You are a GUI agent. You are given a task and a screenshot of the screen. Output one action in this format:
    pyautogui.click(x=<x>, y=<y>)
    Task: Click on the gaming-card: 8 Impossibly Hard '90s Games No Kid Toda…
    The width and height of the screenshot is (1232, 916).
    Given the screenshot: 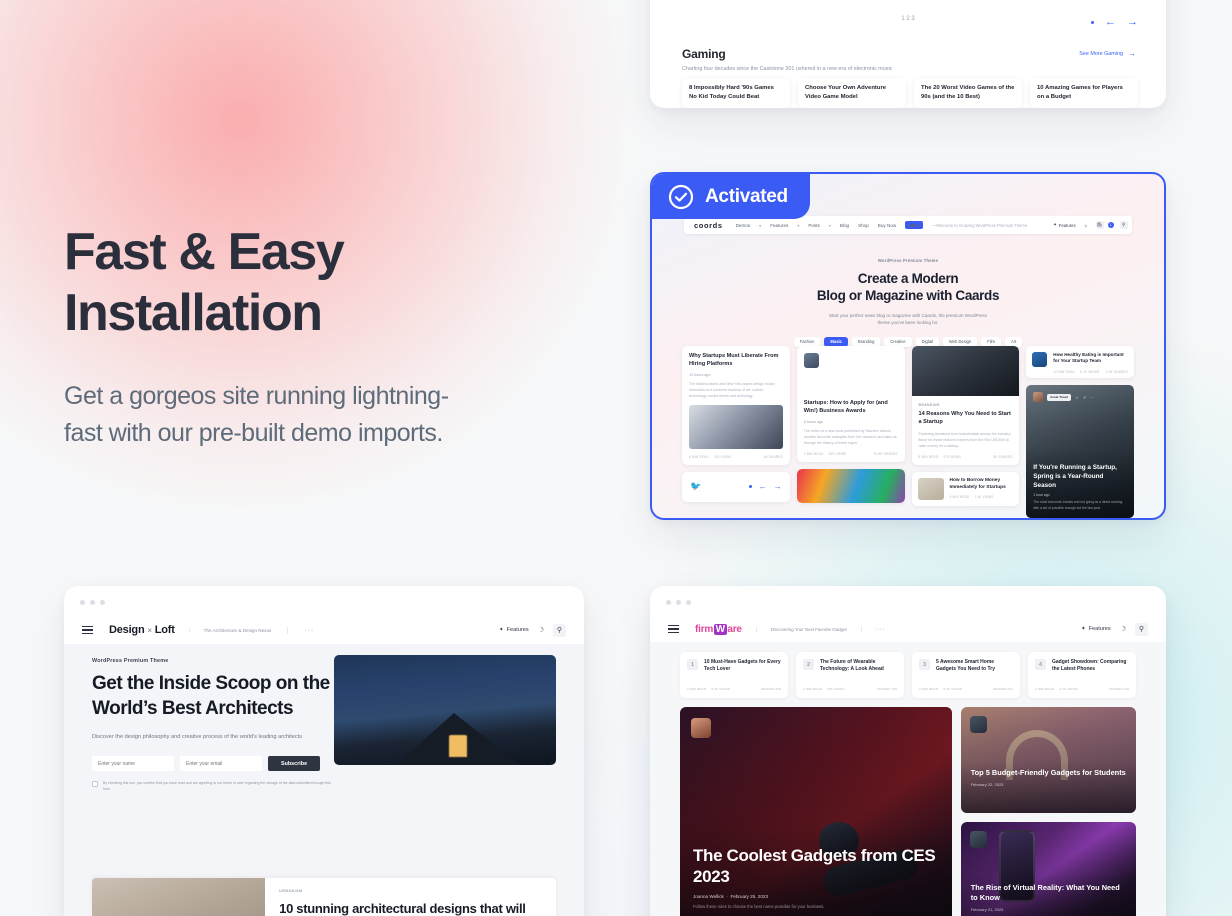 What is the action you would take?
    pyautogui.click(x=736, y=93)
    